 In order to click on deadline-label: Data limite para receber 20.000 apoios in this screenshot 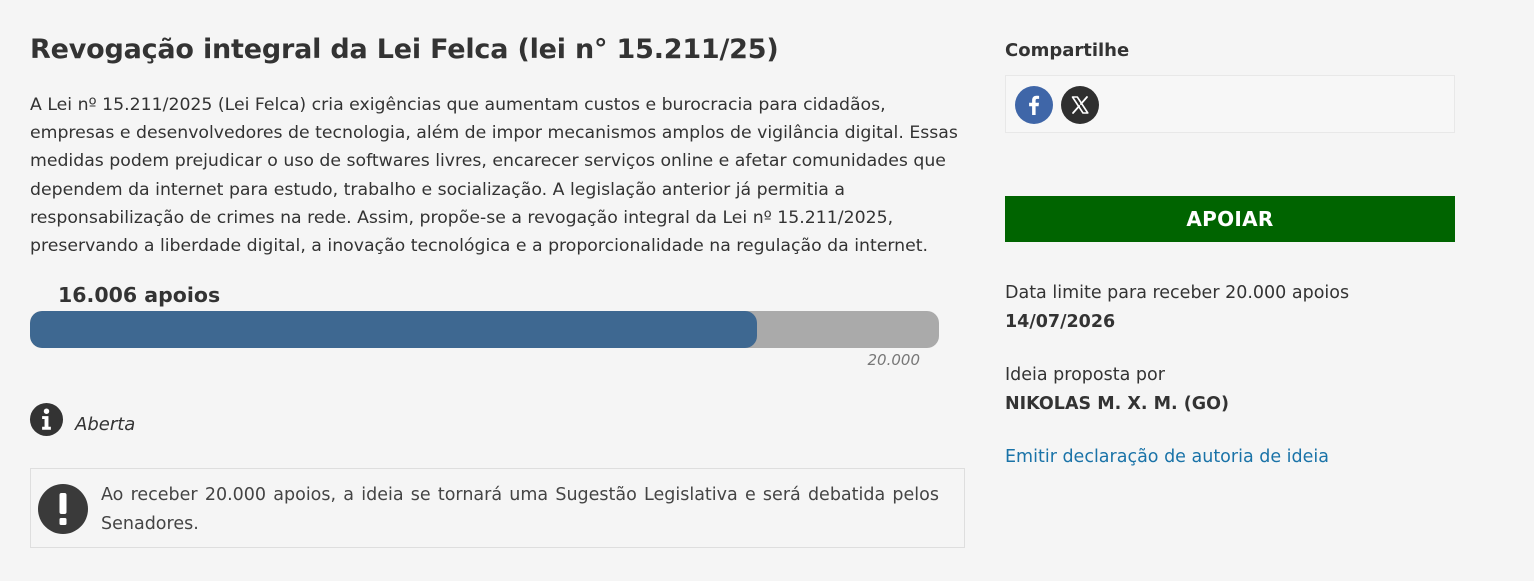, I will do `click(1177, 293)`.